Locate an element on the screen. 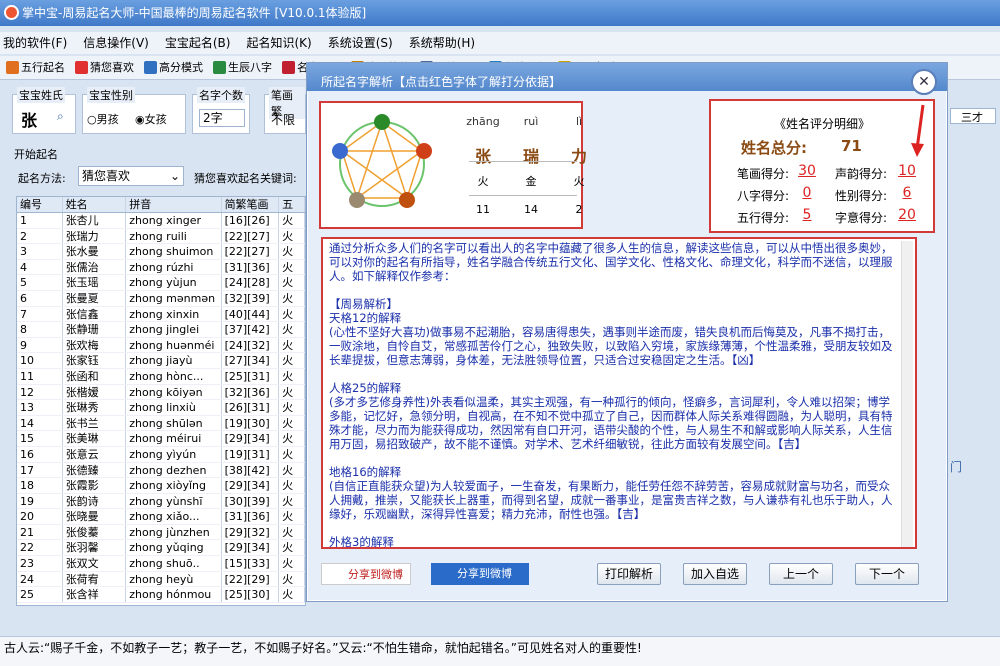 The width and height of the screenshot is (1000, 666). toolbar-button-0: 五行起名 is located at coordinates (35, 67).